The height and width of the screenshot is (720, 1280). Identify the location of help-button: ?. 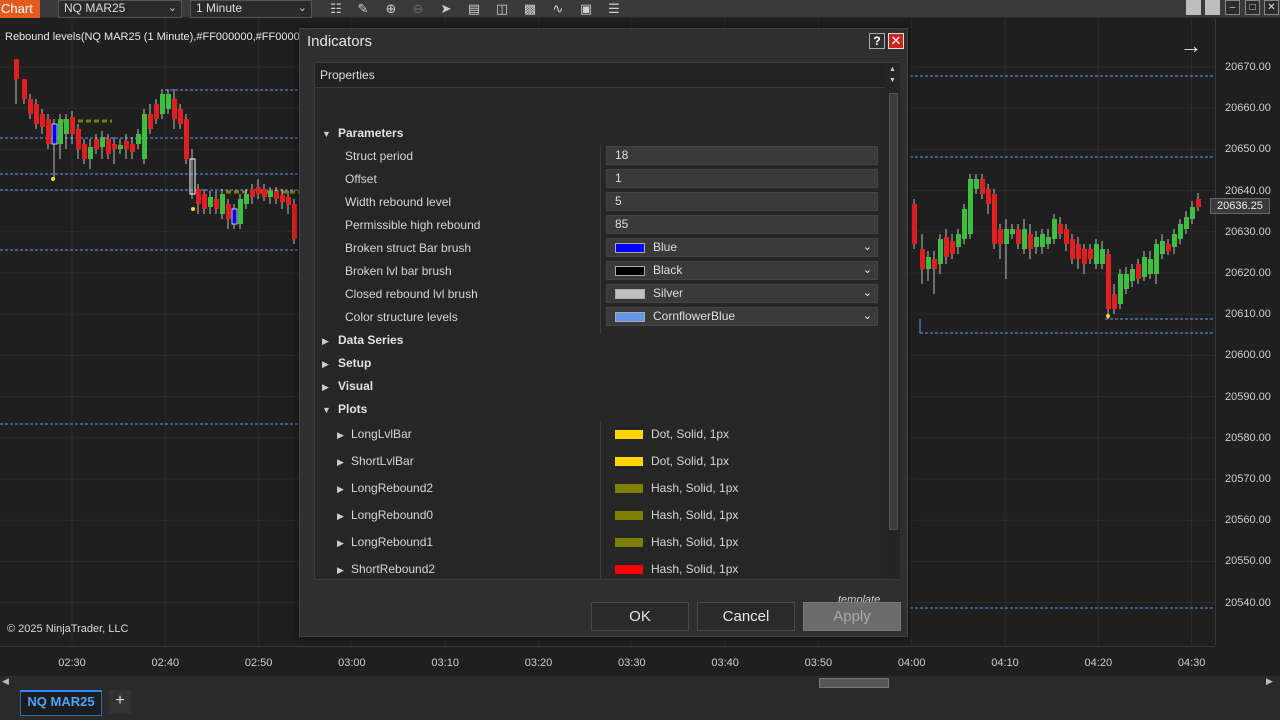
(877, 41).